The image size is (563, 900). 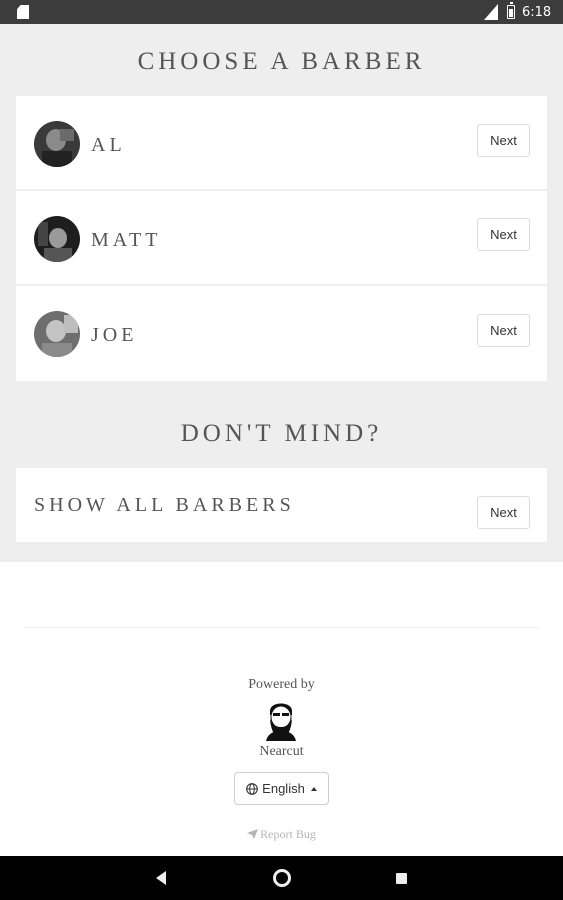 I want to click on signal-icon, so click(x=491, y=12).